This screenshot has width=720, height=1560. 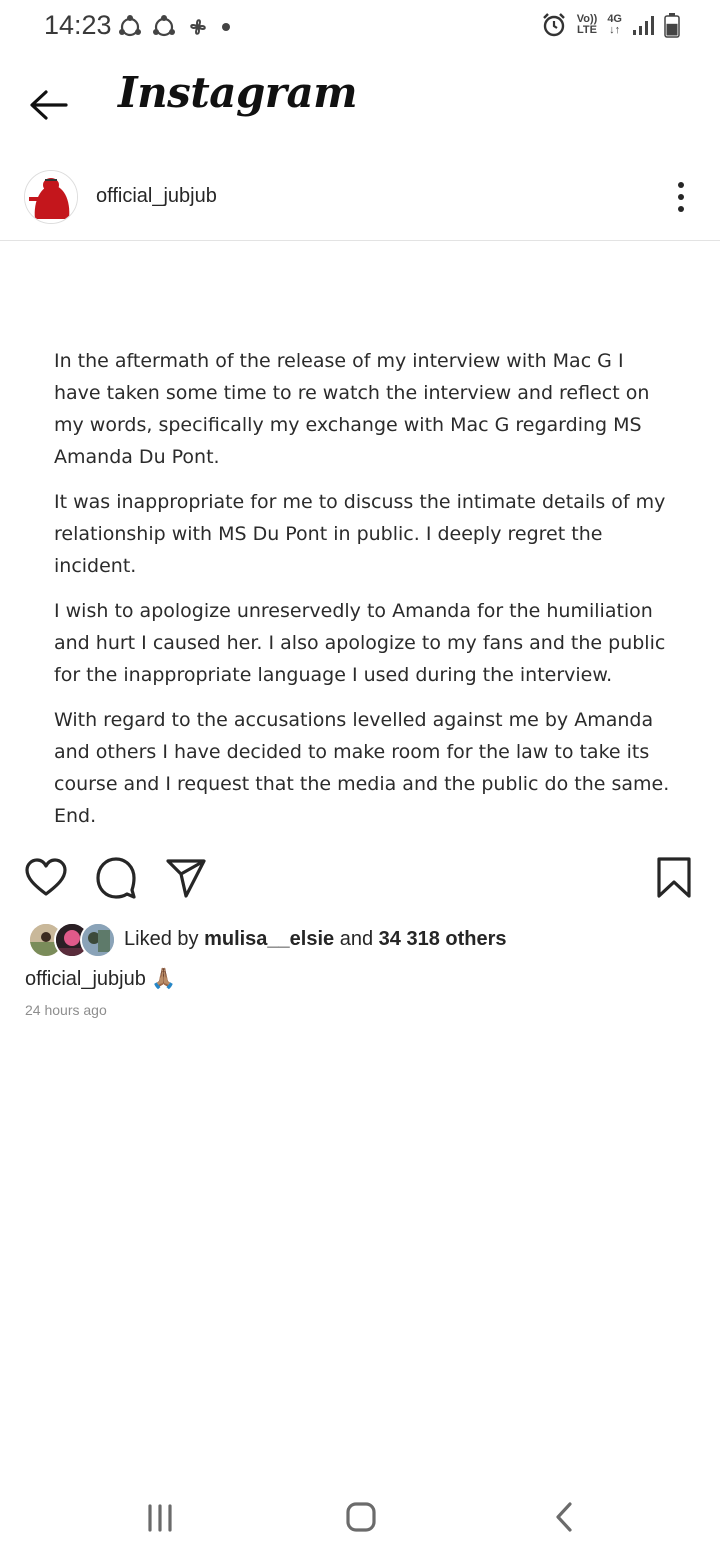 I want to click on lte-label: LTE, so click(x=587, y=30).